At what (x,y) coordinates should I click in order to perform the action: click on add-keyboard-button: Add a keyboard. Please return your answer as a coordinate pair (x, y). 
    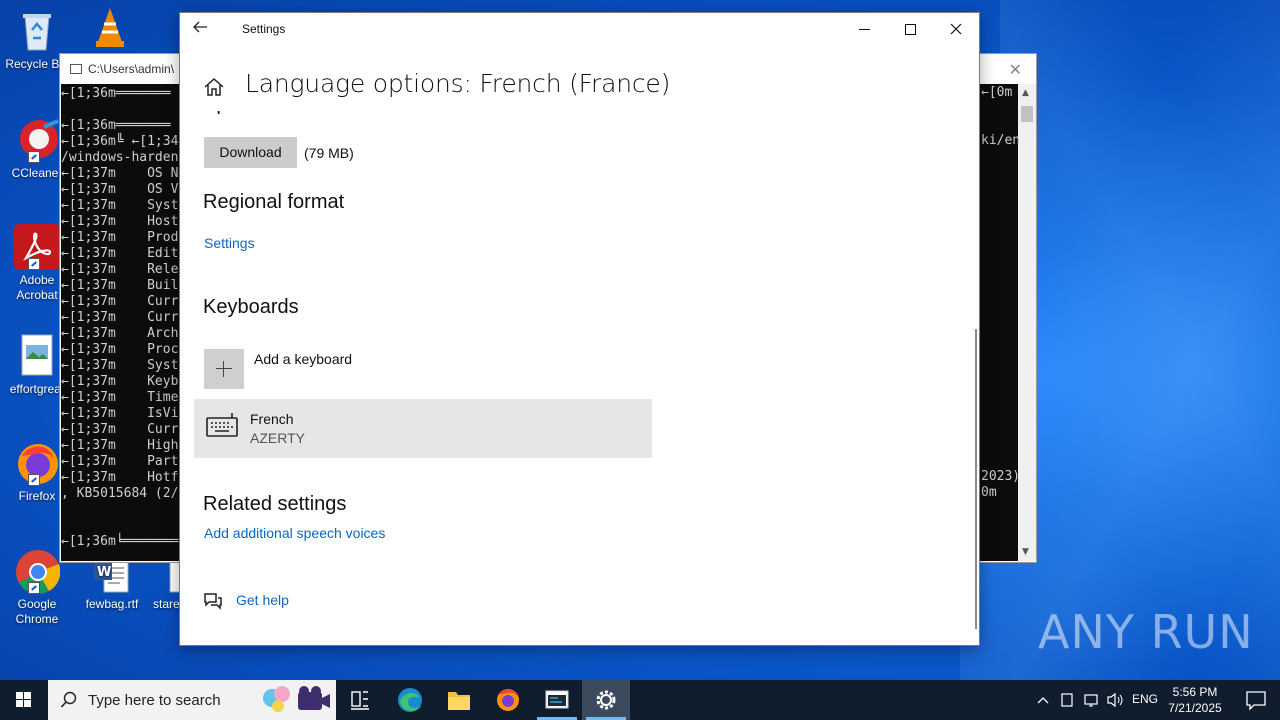
    Looking at the image, I should click on (303, 359).